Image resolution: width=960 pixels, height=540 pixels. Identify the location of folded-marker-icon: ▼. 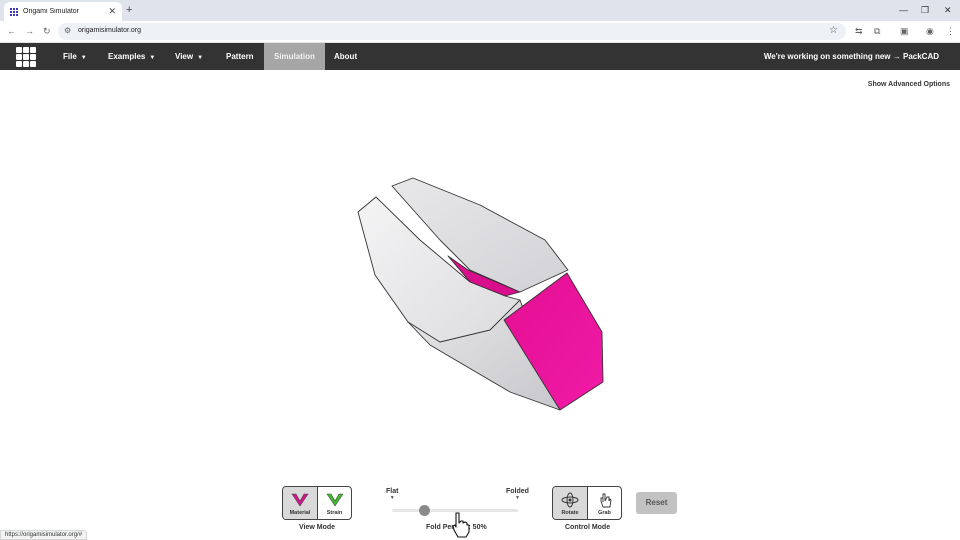
(517, 498).